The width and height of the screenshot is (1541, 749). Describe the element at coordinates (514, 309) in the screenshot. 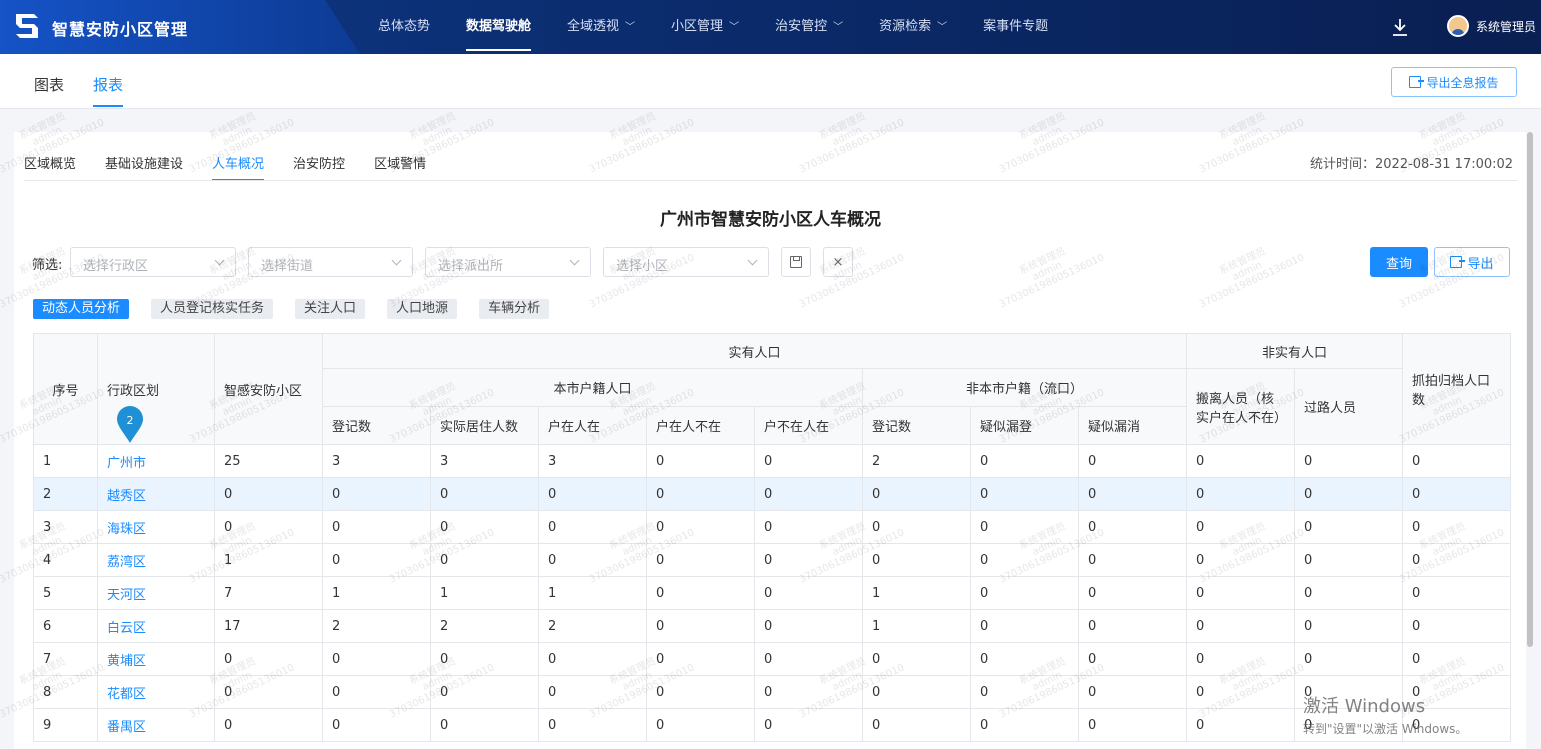

I see `analysis-chip: 车辆分析` at that location.